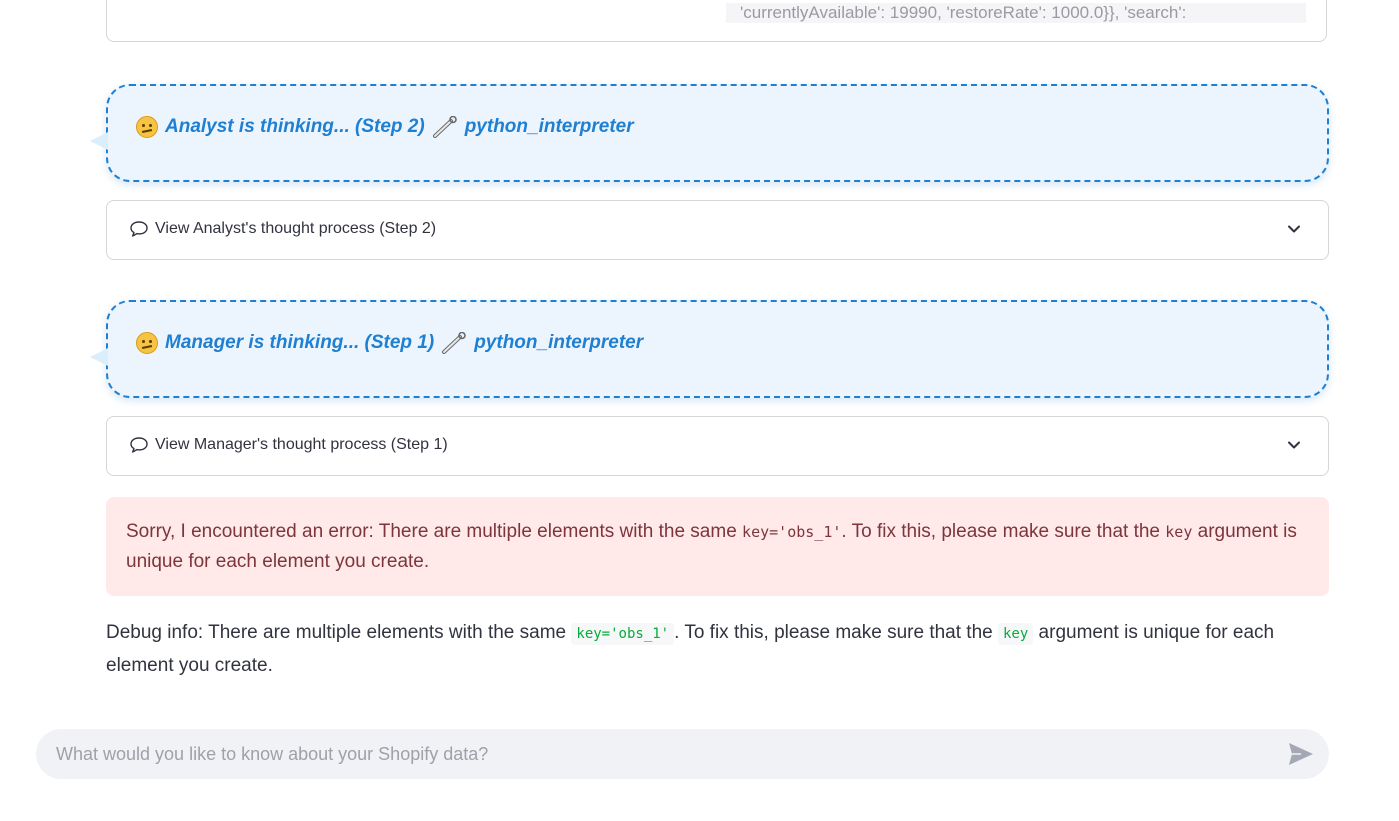  What do you see at coordinates (1015, 634) in the screenshot?
I see `debug-code-argument: key` at bounding box center [1015, 634].